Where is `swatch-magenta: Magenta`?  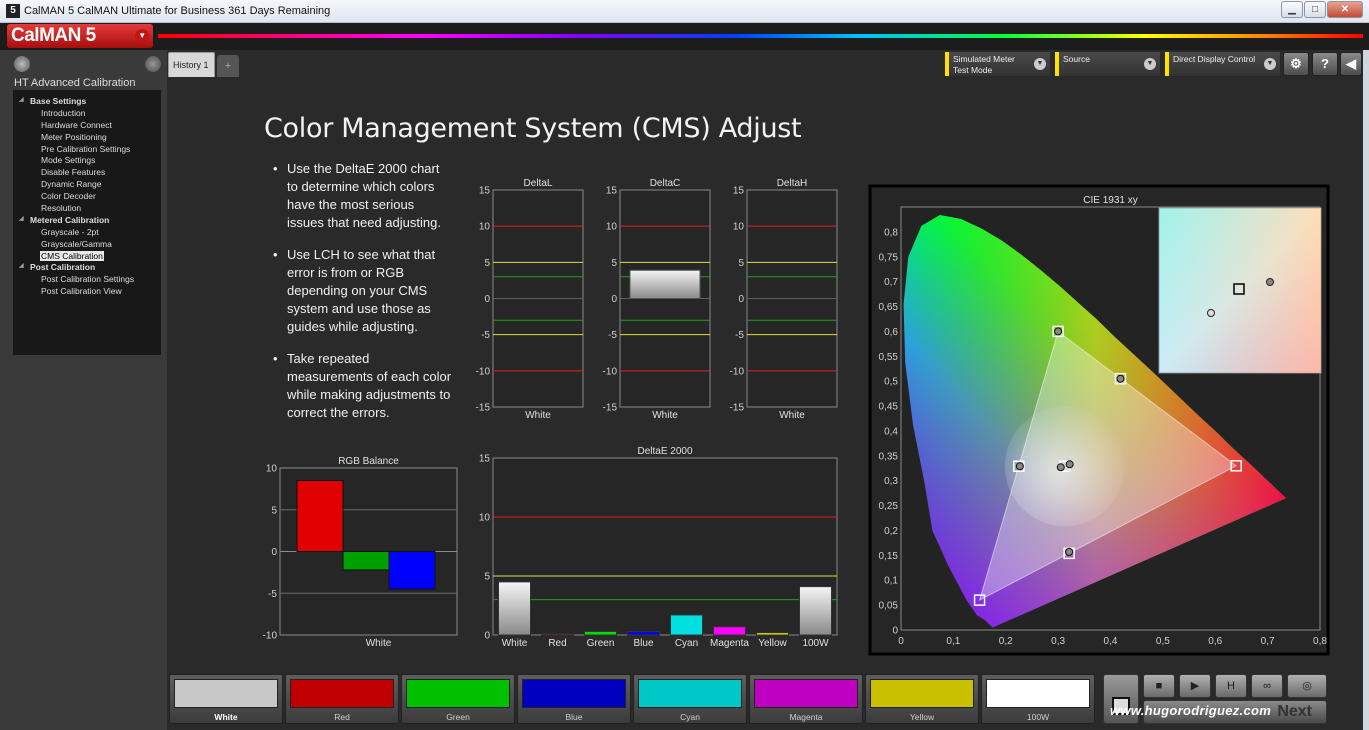
swatch-magenta: Magenta is located at coordinates (806, 699).